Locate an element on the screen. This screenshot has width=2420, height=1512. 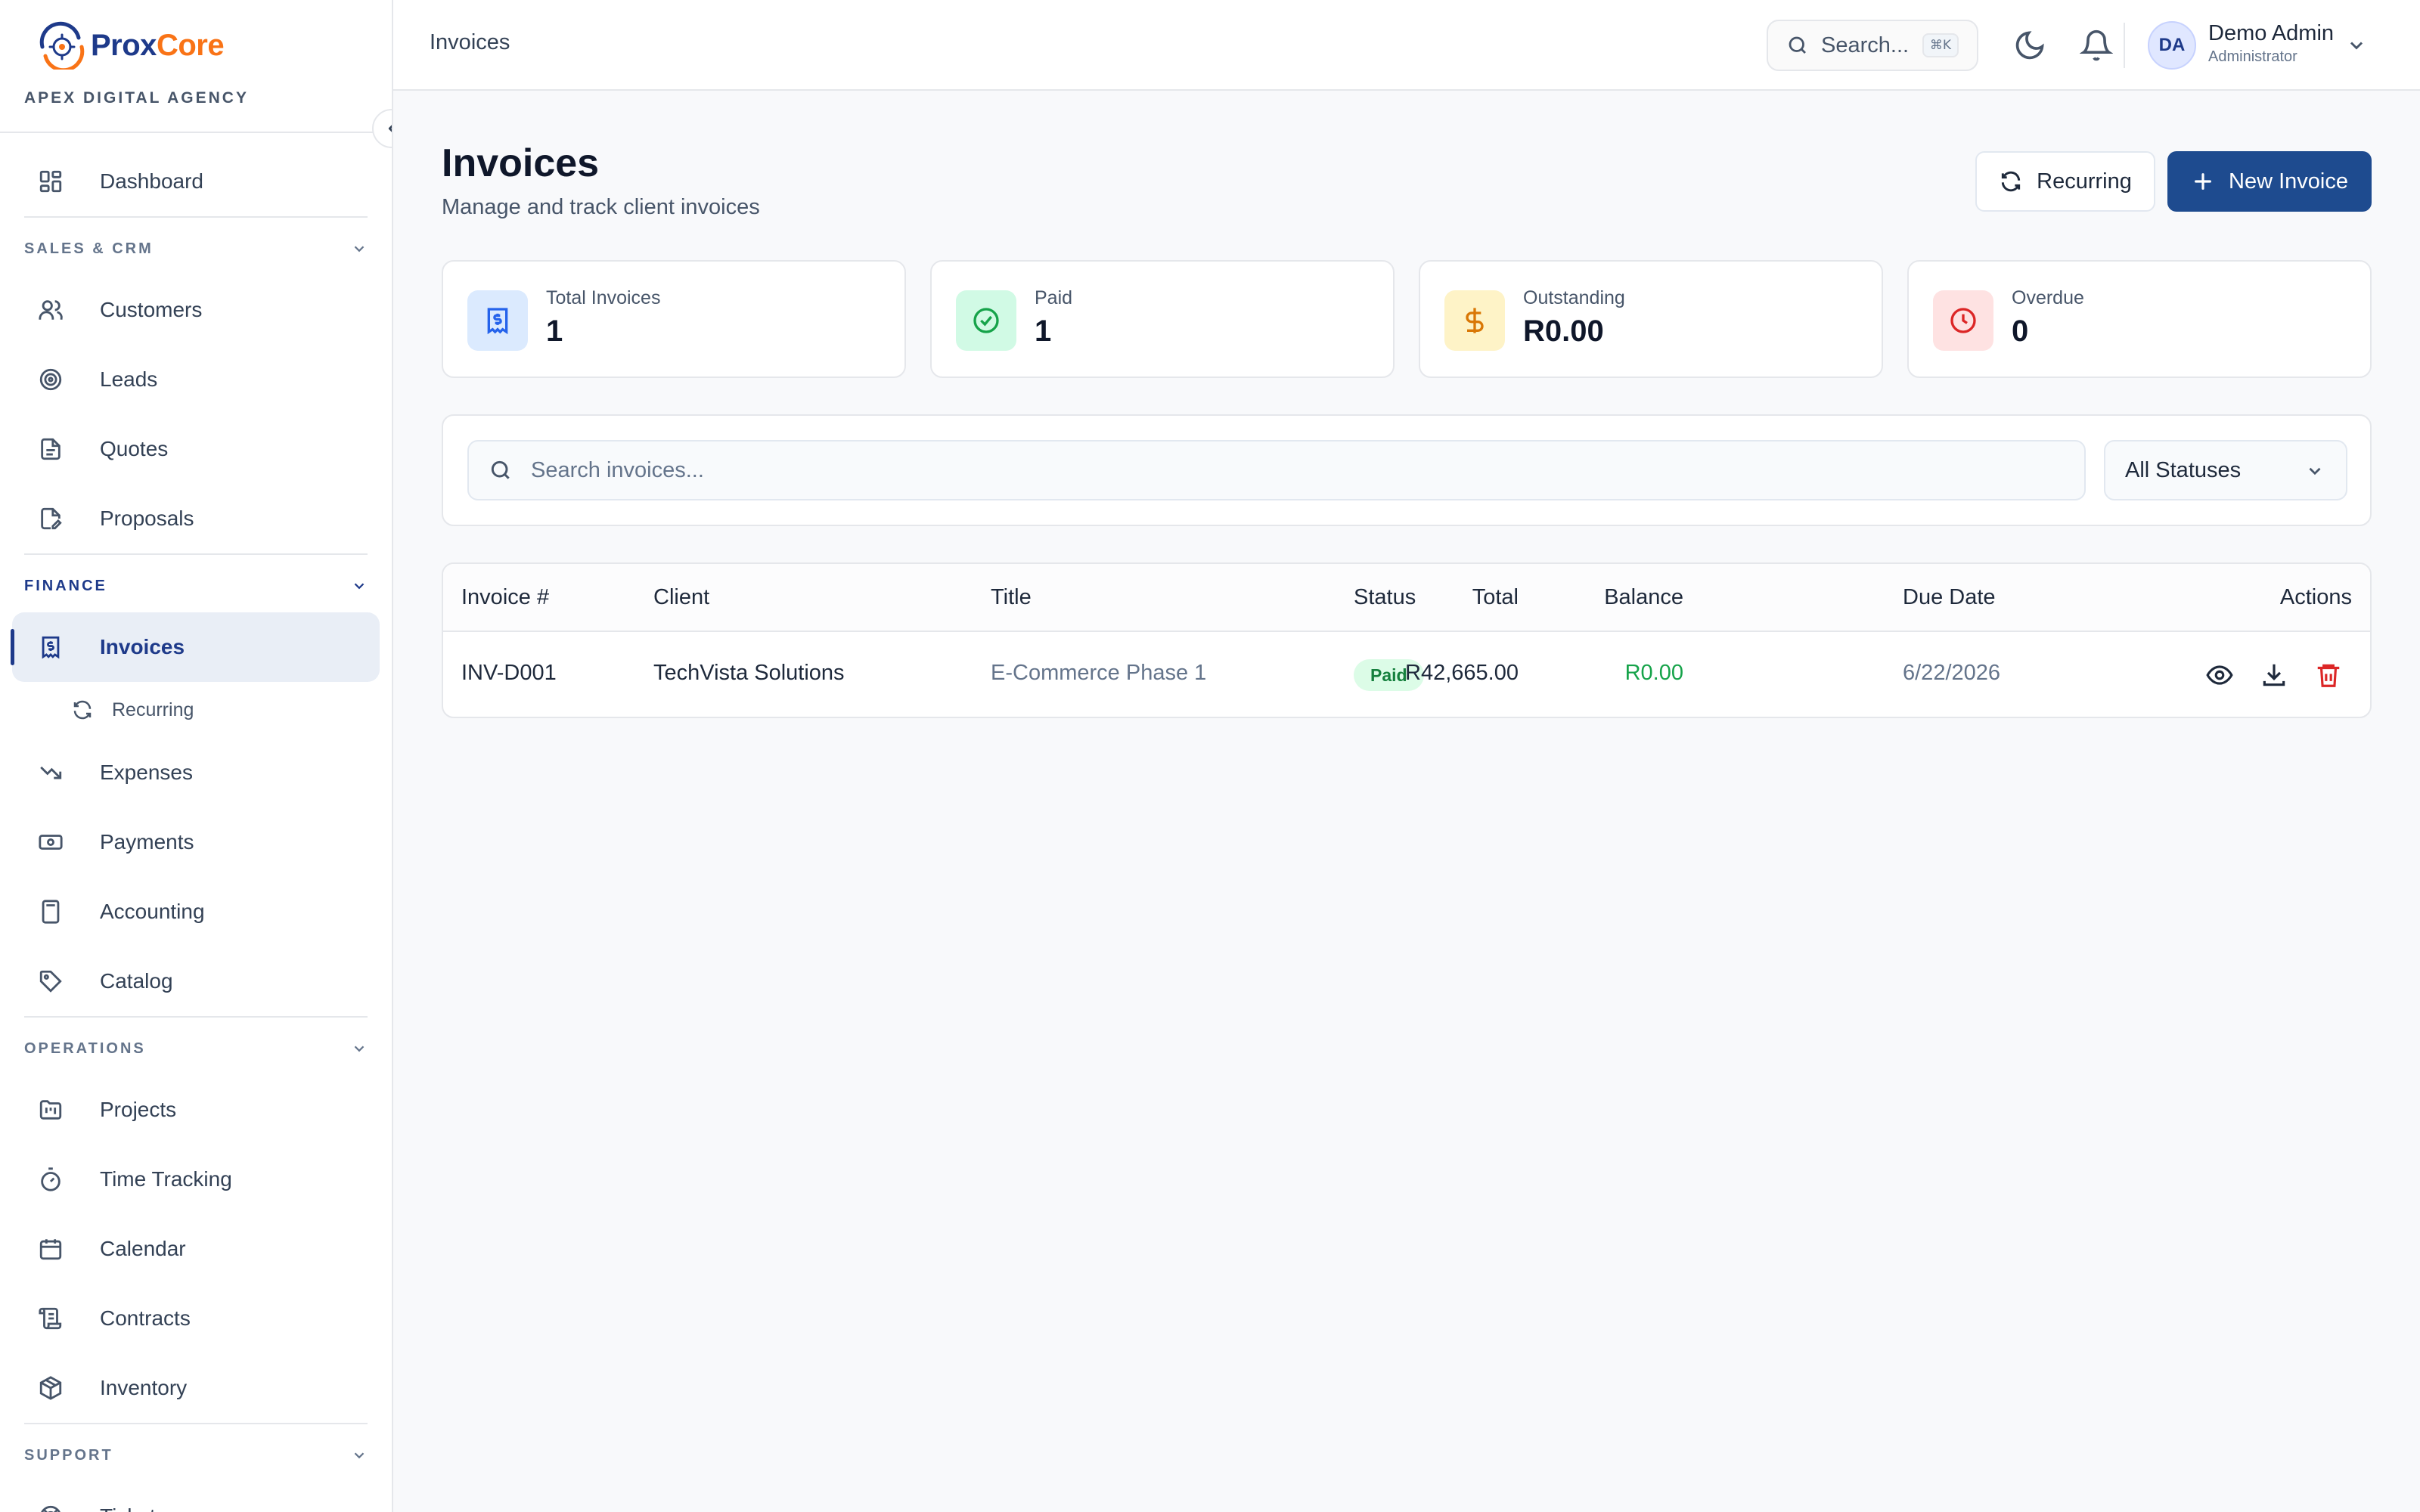
sidebar-item-label: Calendar is located at coordinates (143, 1248).